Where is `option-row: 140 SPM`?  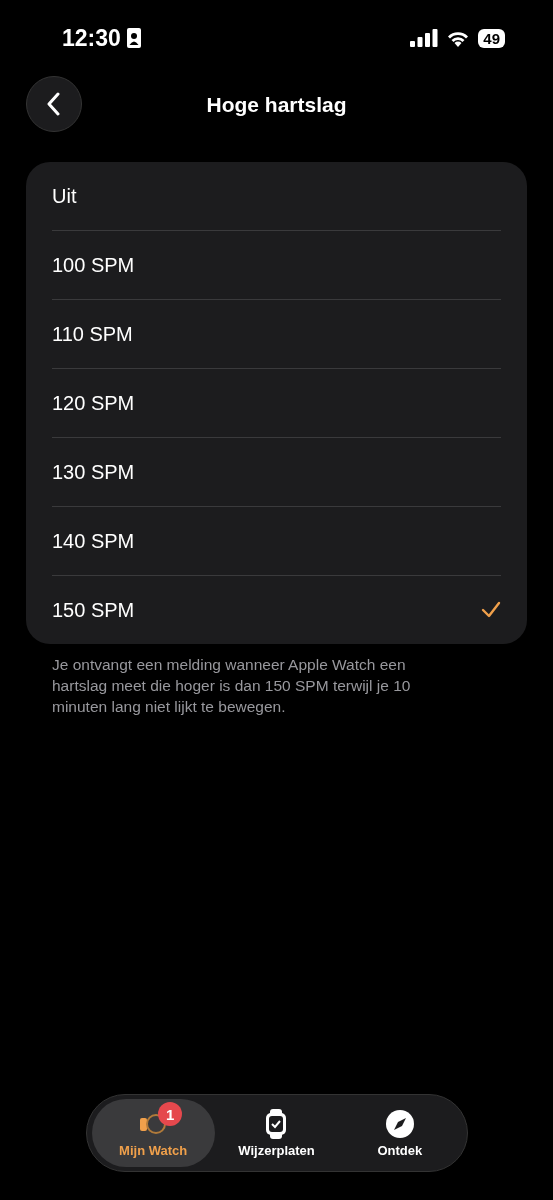
option-row: 140 SPM is located at coordinates (276, 541).